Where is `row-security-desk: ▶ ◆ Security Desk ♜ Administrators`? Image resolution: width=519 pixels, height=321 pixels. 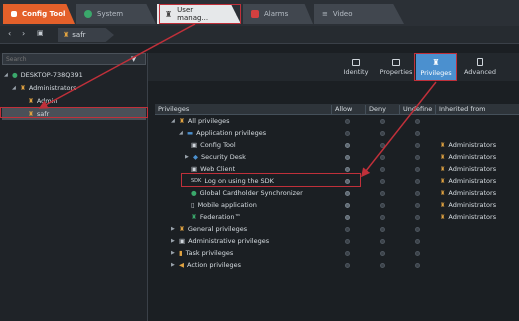 row-security-desk: ▶ ◆ Security Desk ♜ Administrators is located at coordinates (337, 157).